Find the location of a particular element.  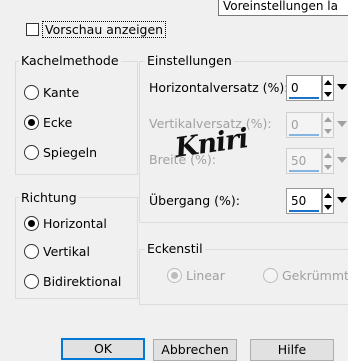

preview-checkbox-label: Vorschau anzeigen is located at coordinates (104, 29).